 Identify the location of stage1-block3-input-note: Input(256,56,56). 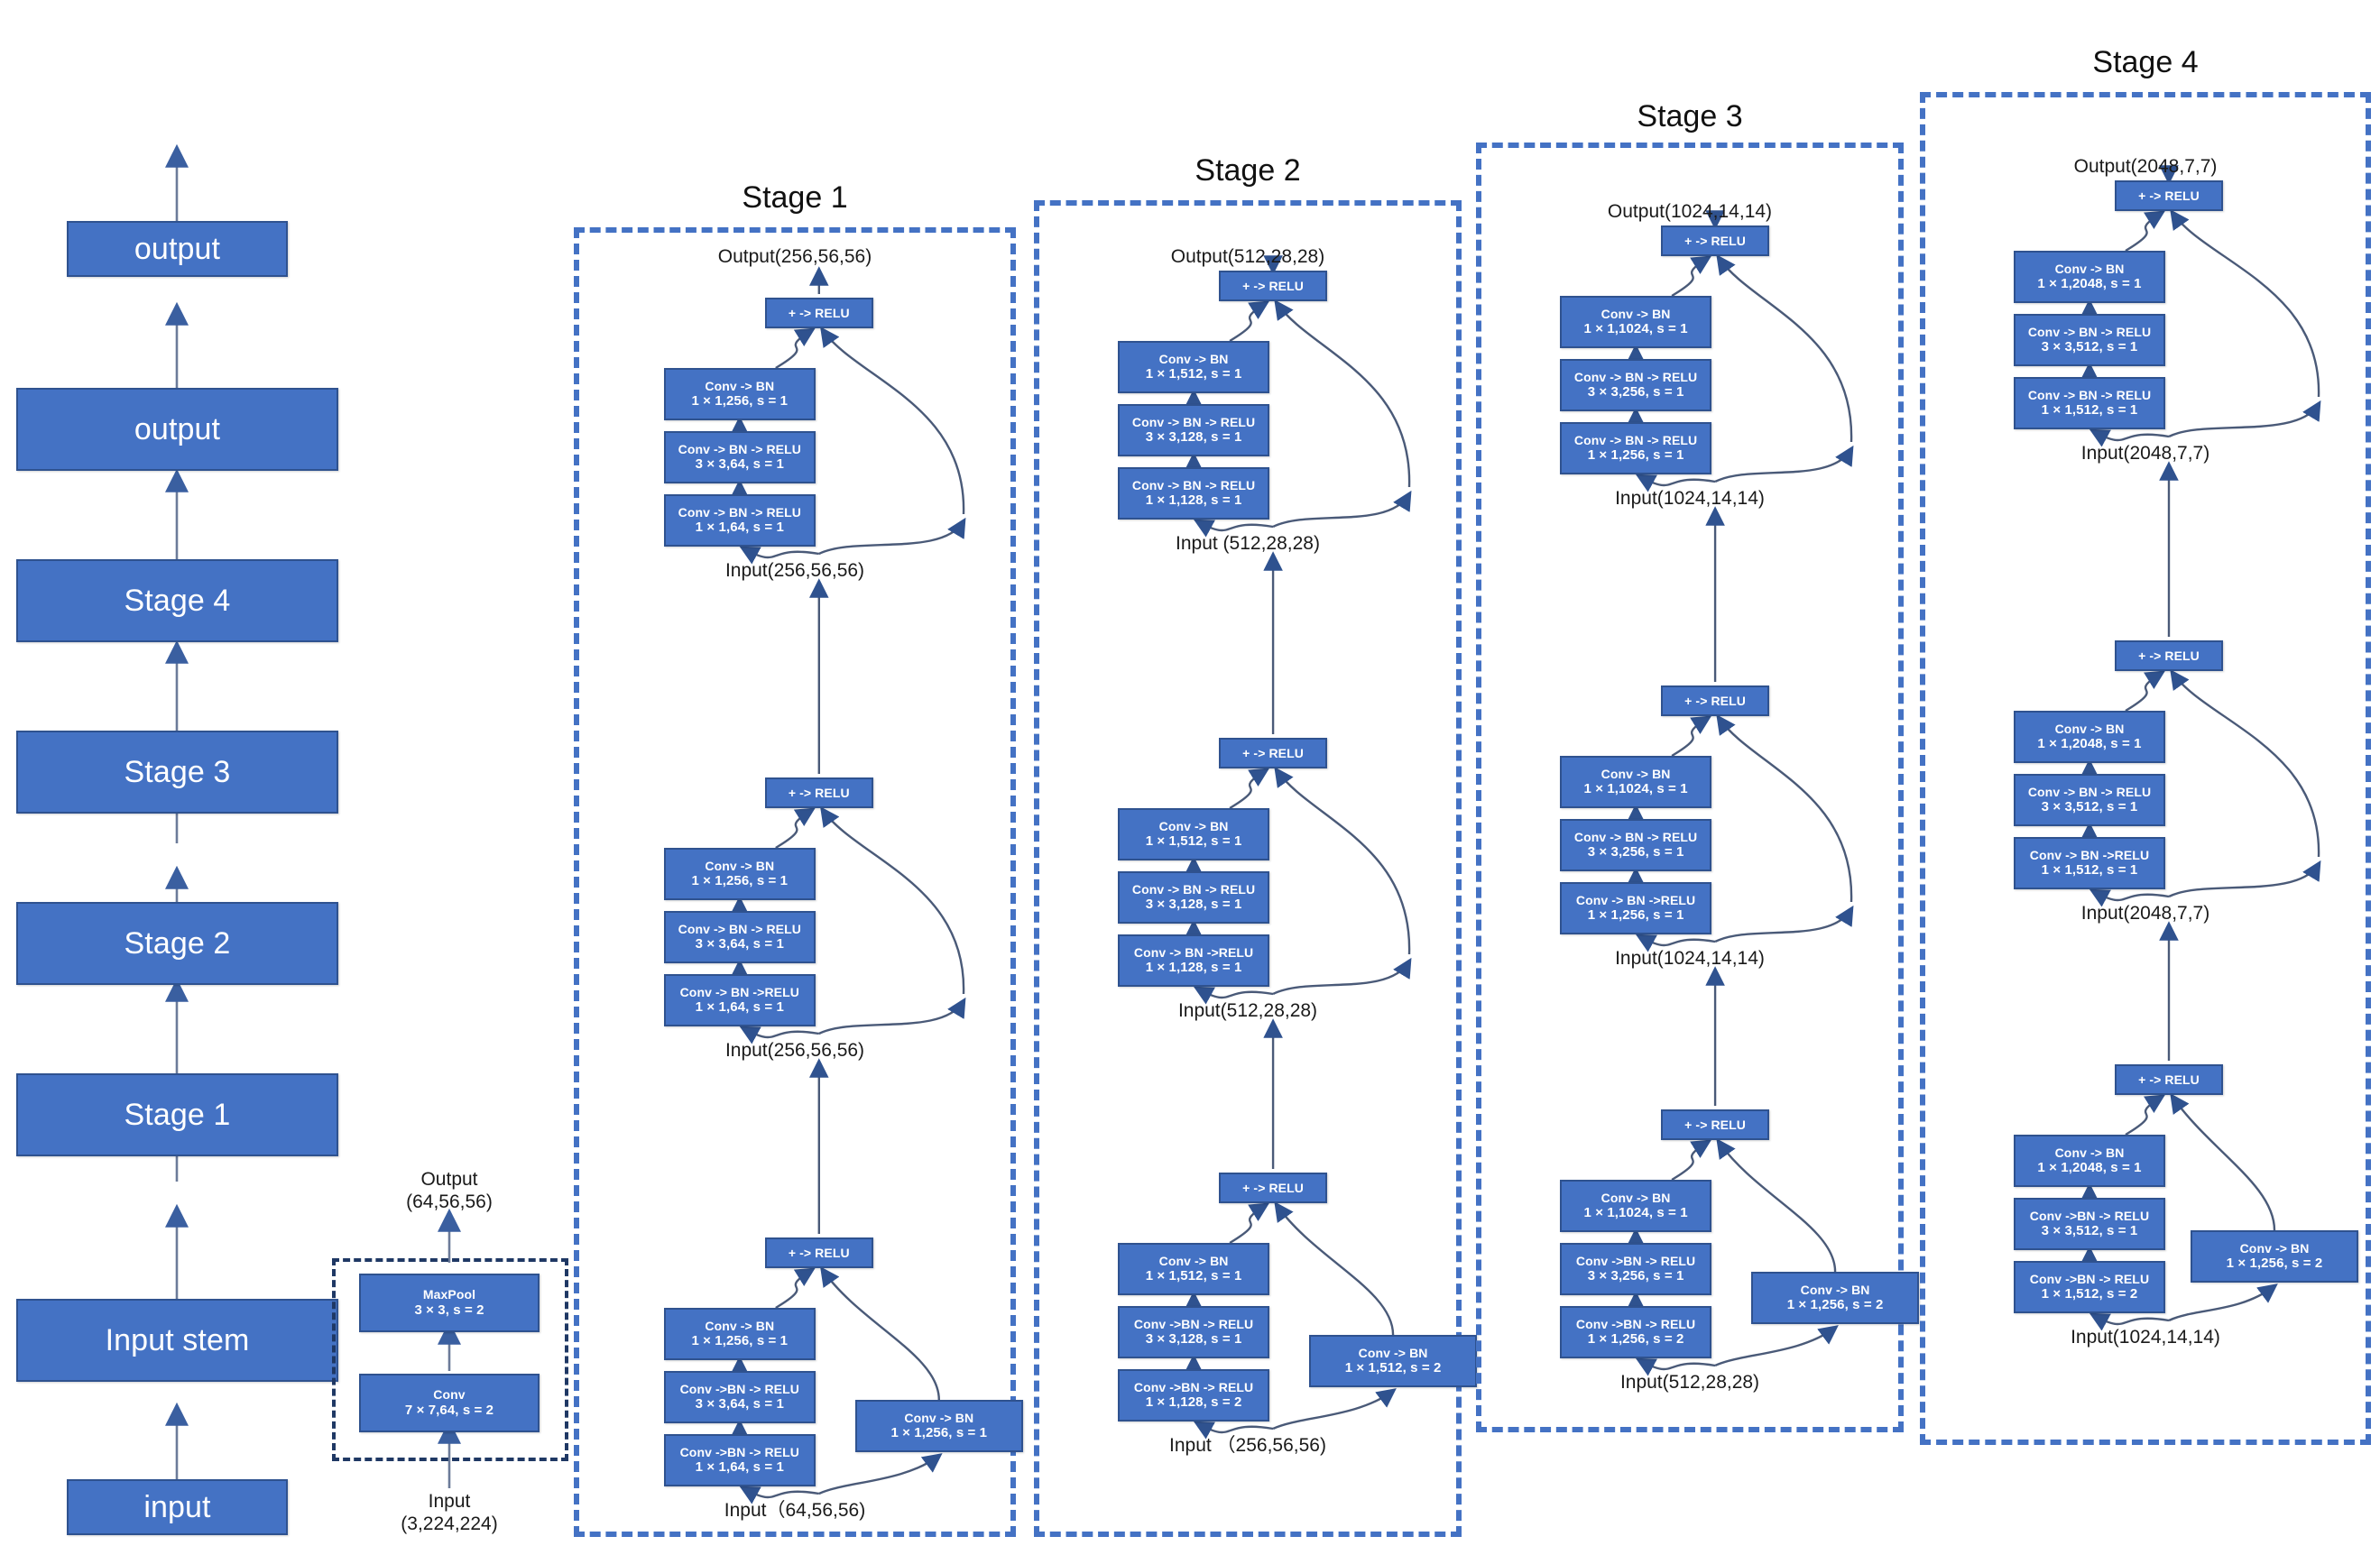
(794, 570).